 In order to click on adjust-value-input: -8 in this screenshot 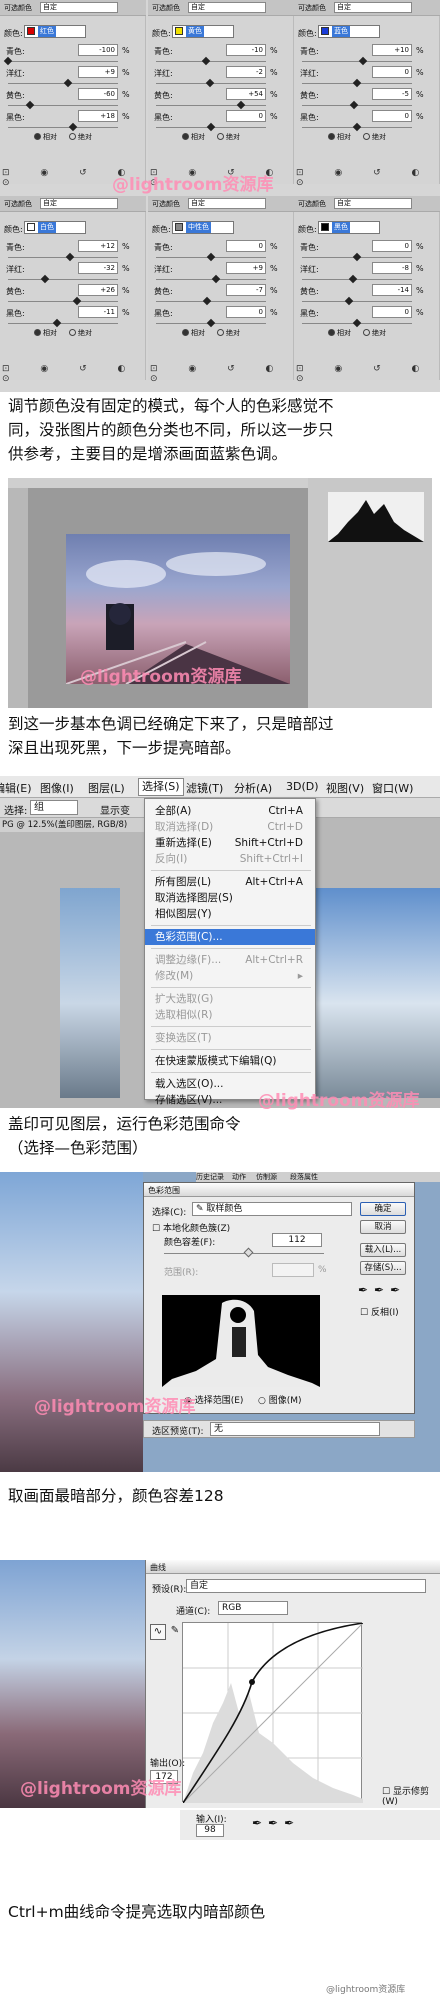, I will do `click(392, 268)`.